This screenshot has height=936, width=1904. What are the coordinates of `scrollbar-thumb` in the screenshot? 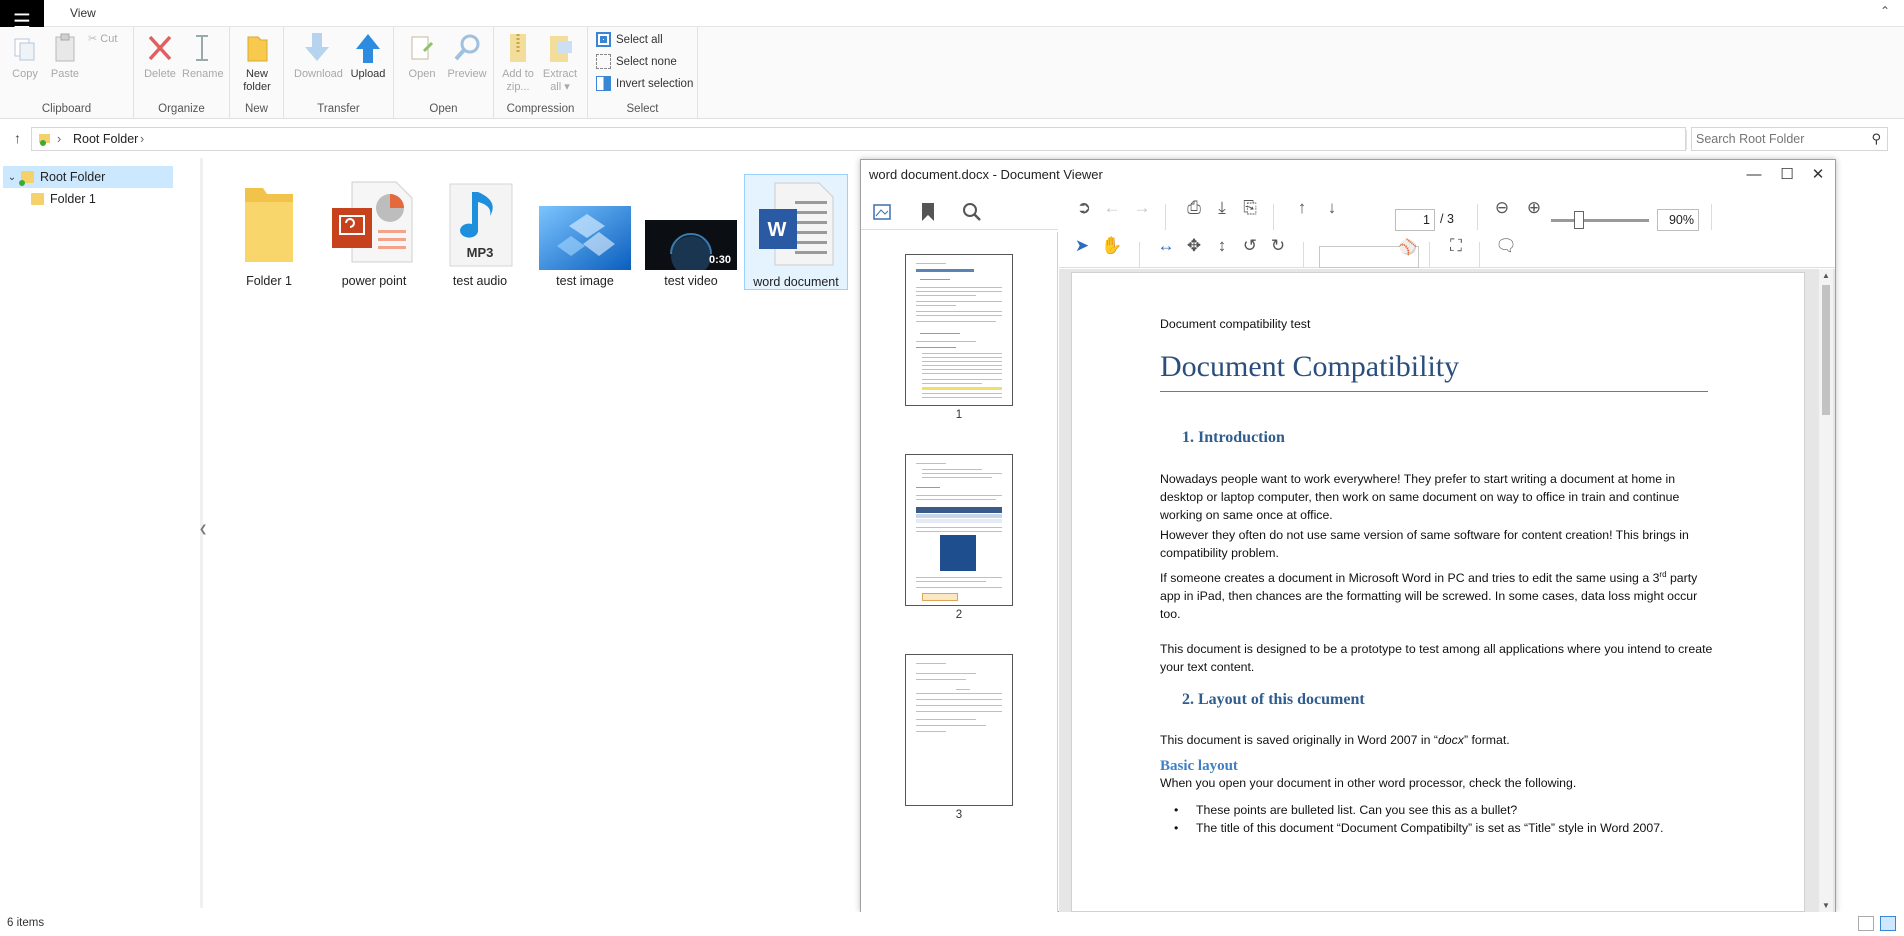 It's located at (1826, 350).